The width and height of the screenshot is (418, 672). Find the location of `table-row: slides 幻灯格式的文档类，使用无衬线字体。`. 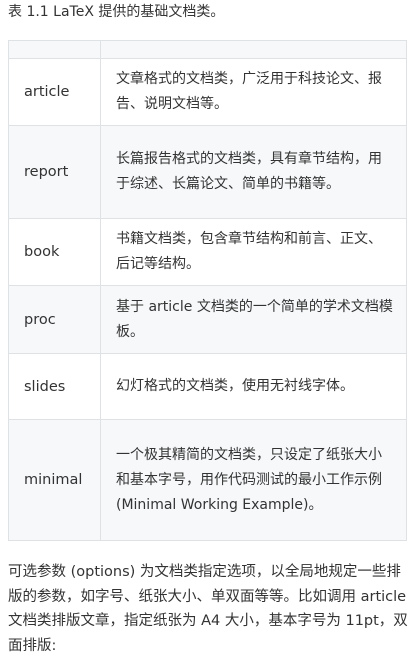

table-row: slides 幻灯格式的文档类，使用无衬线字体。 is located at coordinates (207, 386).